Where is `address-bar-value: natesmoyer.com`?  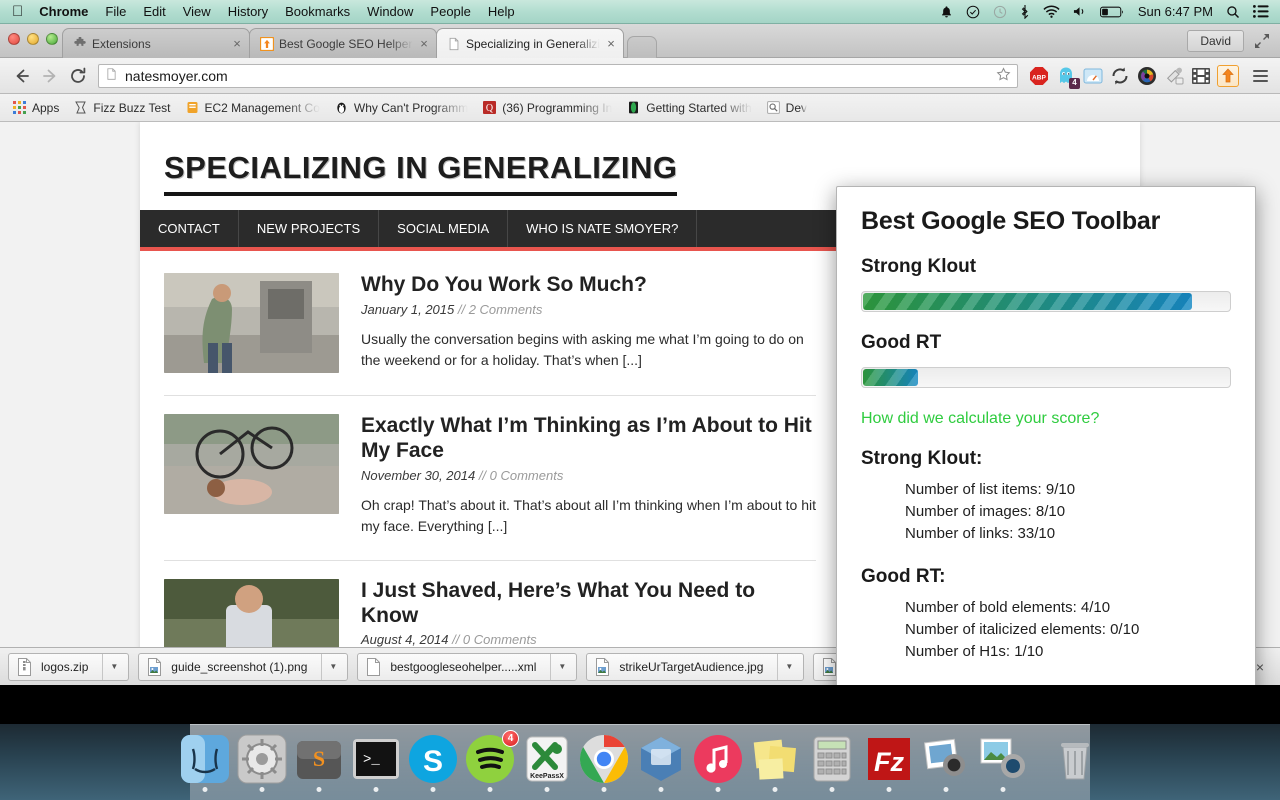 address-bar-value: natesmoyer.com is located at coordinates (176, 76).